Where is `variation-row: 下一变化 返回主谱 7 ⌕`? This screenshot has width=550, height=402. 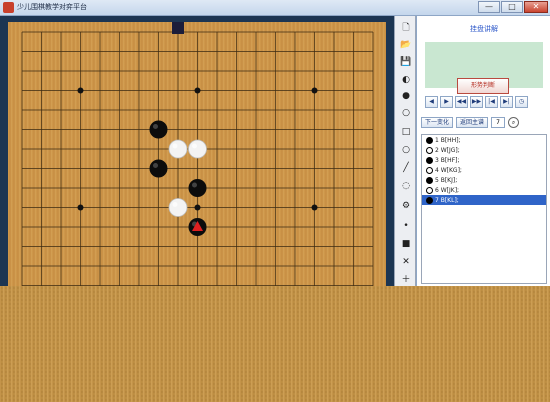
variation-row: 下一变化 返回主谱 7 ⌕ is located at coordinates (470, 122).